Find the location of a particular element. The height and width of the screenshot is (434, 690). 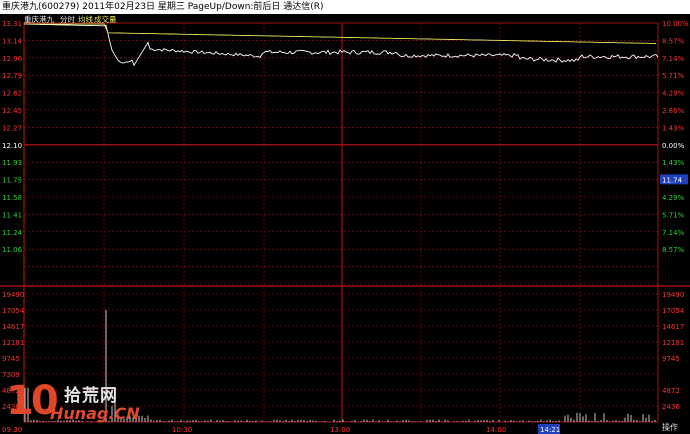

price-label-left: 11.58 is located at coordinates (12, 198).